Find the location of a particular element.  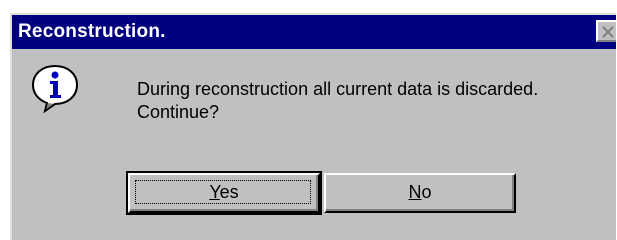

close-button is located at coordinates (606, 31).